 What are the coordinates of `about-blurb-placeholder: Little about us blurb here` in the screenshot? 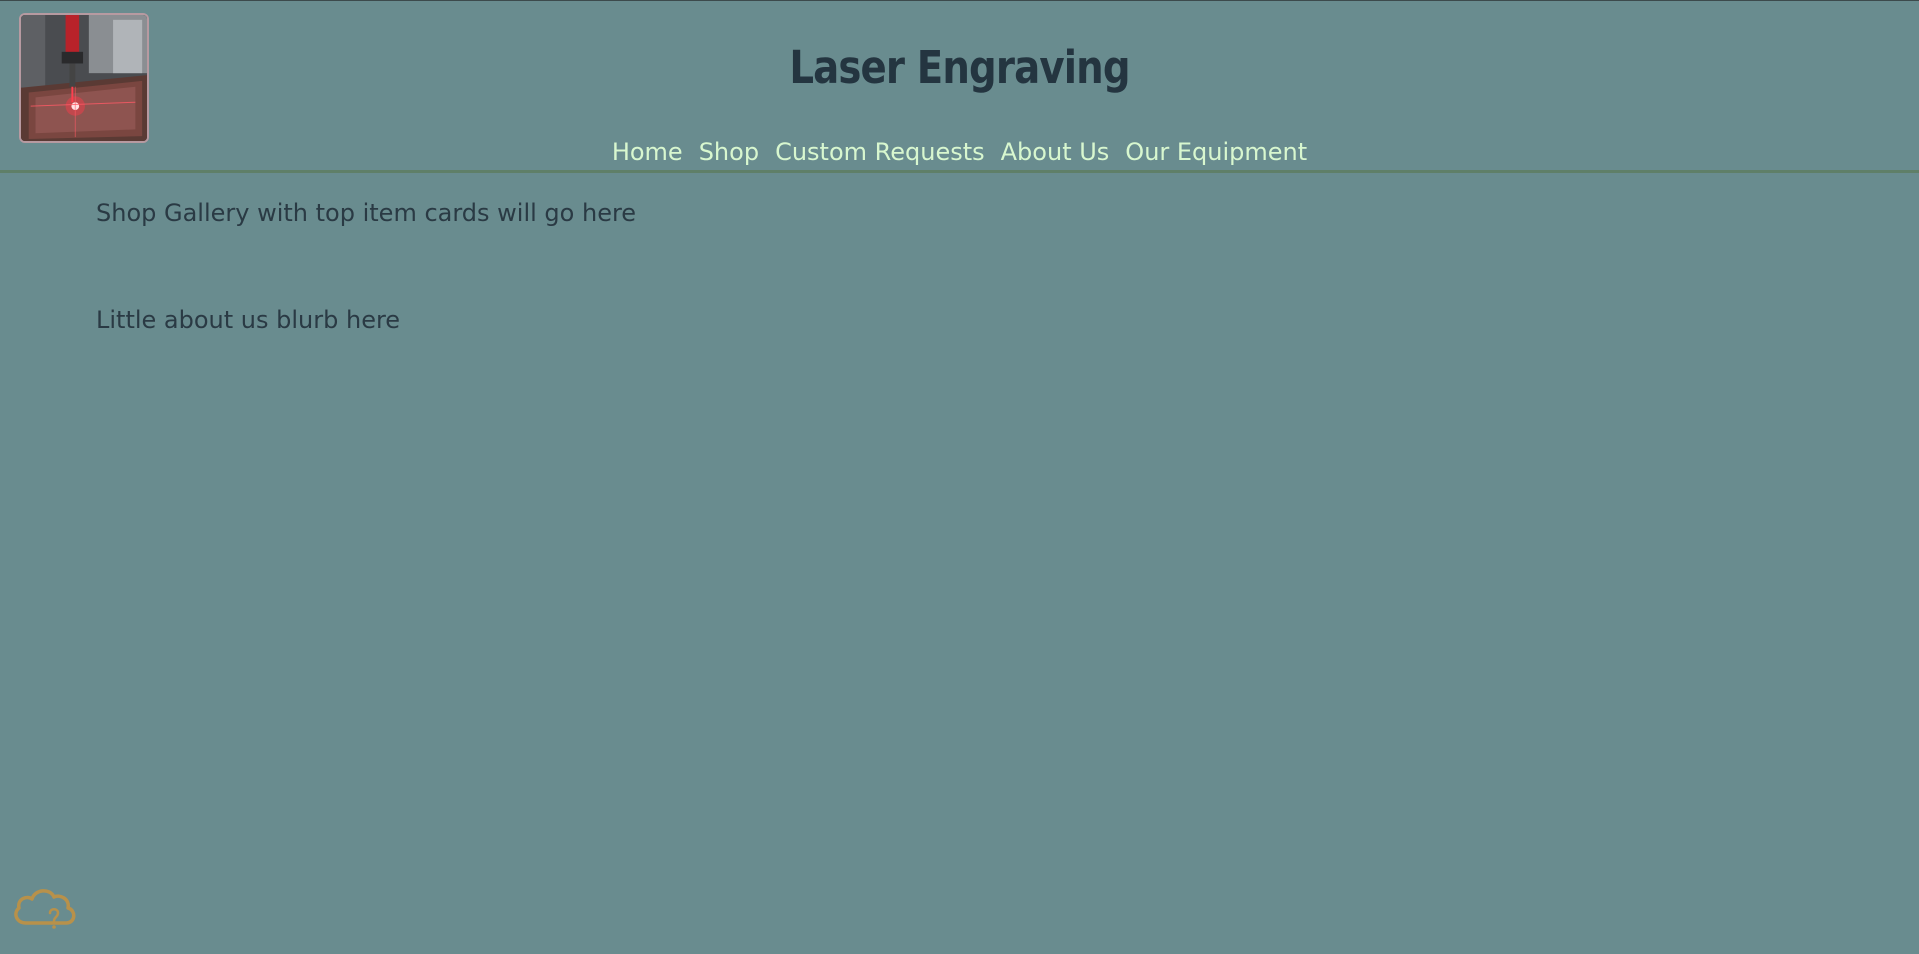 It's located at (248, 320).